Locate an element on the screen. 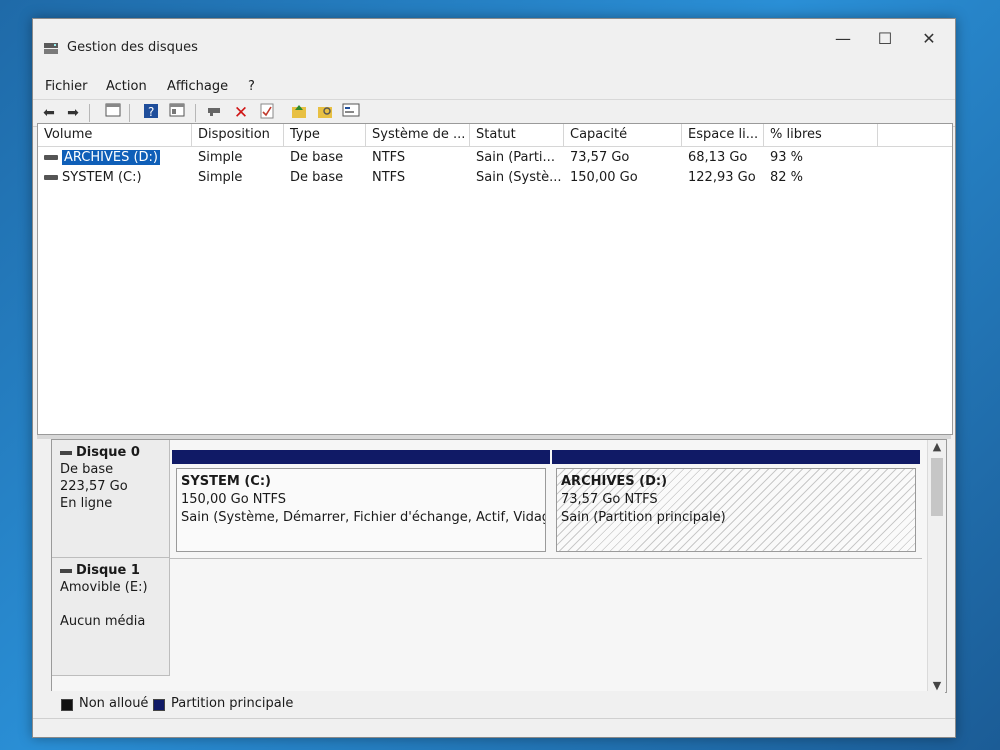 This screenshot has height=750, width=1000. help-icon: ? is located at coordinates (151, 113).